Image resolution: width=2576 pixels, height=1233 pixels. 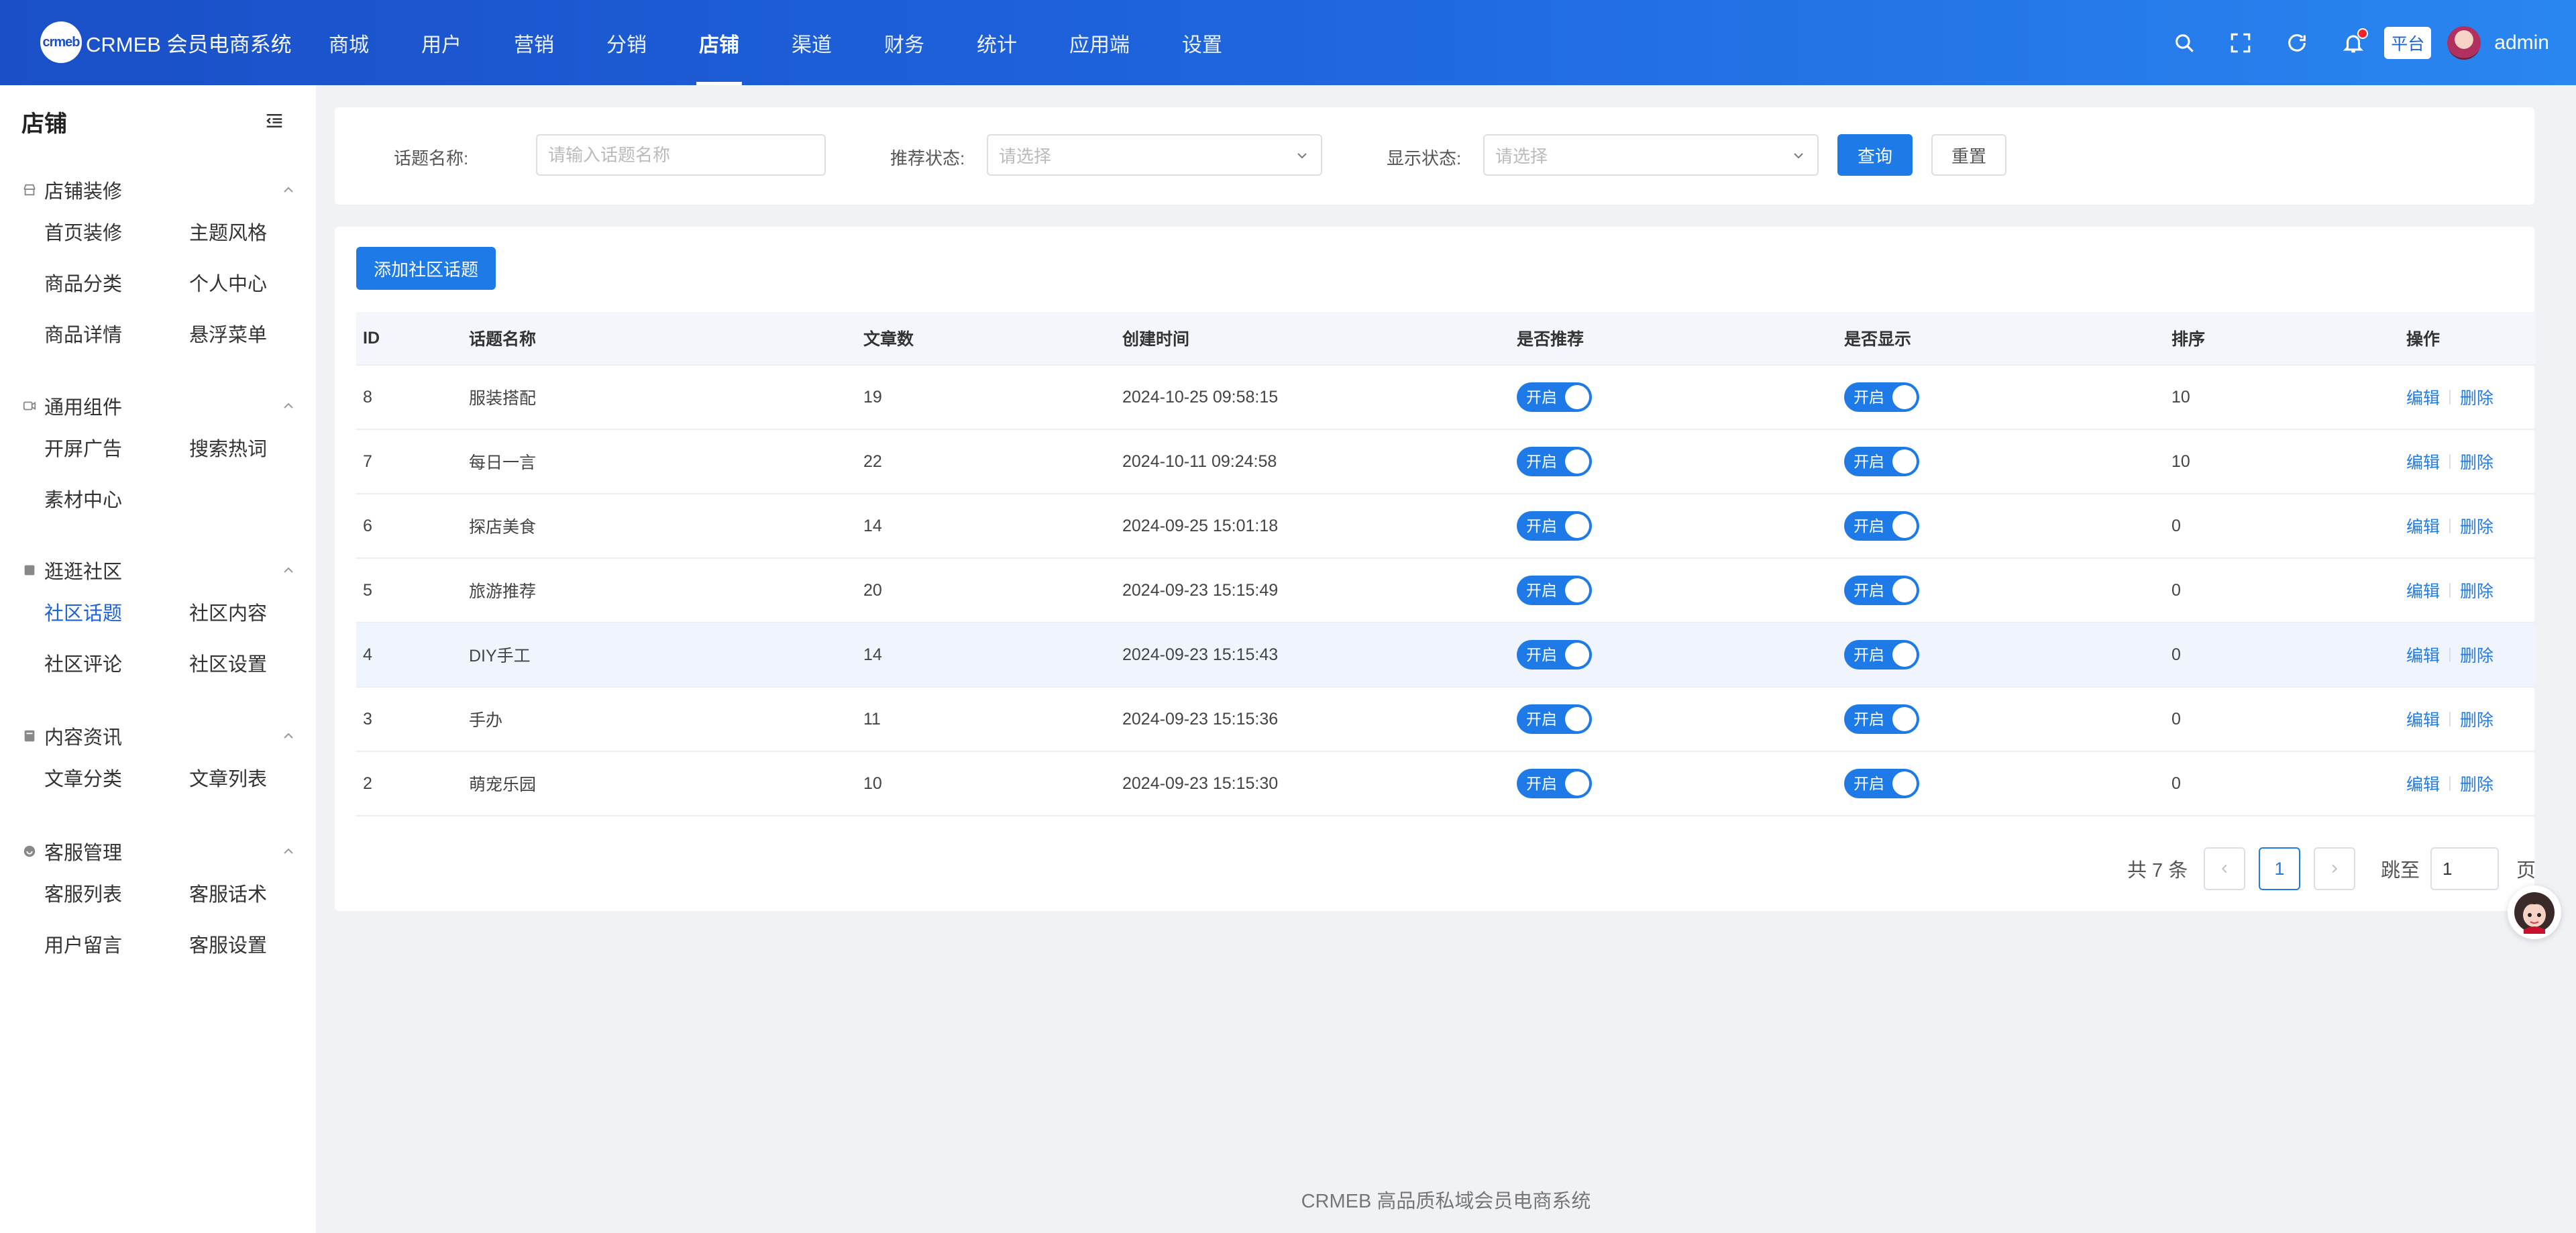 I want to click on next-page-button, so click(x=2334, y=869).